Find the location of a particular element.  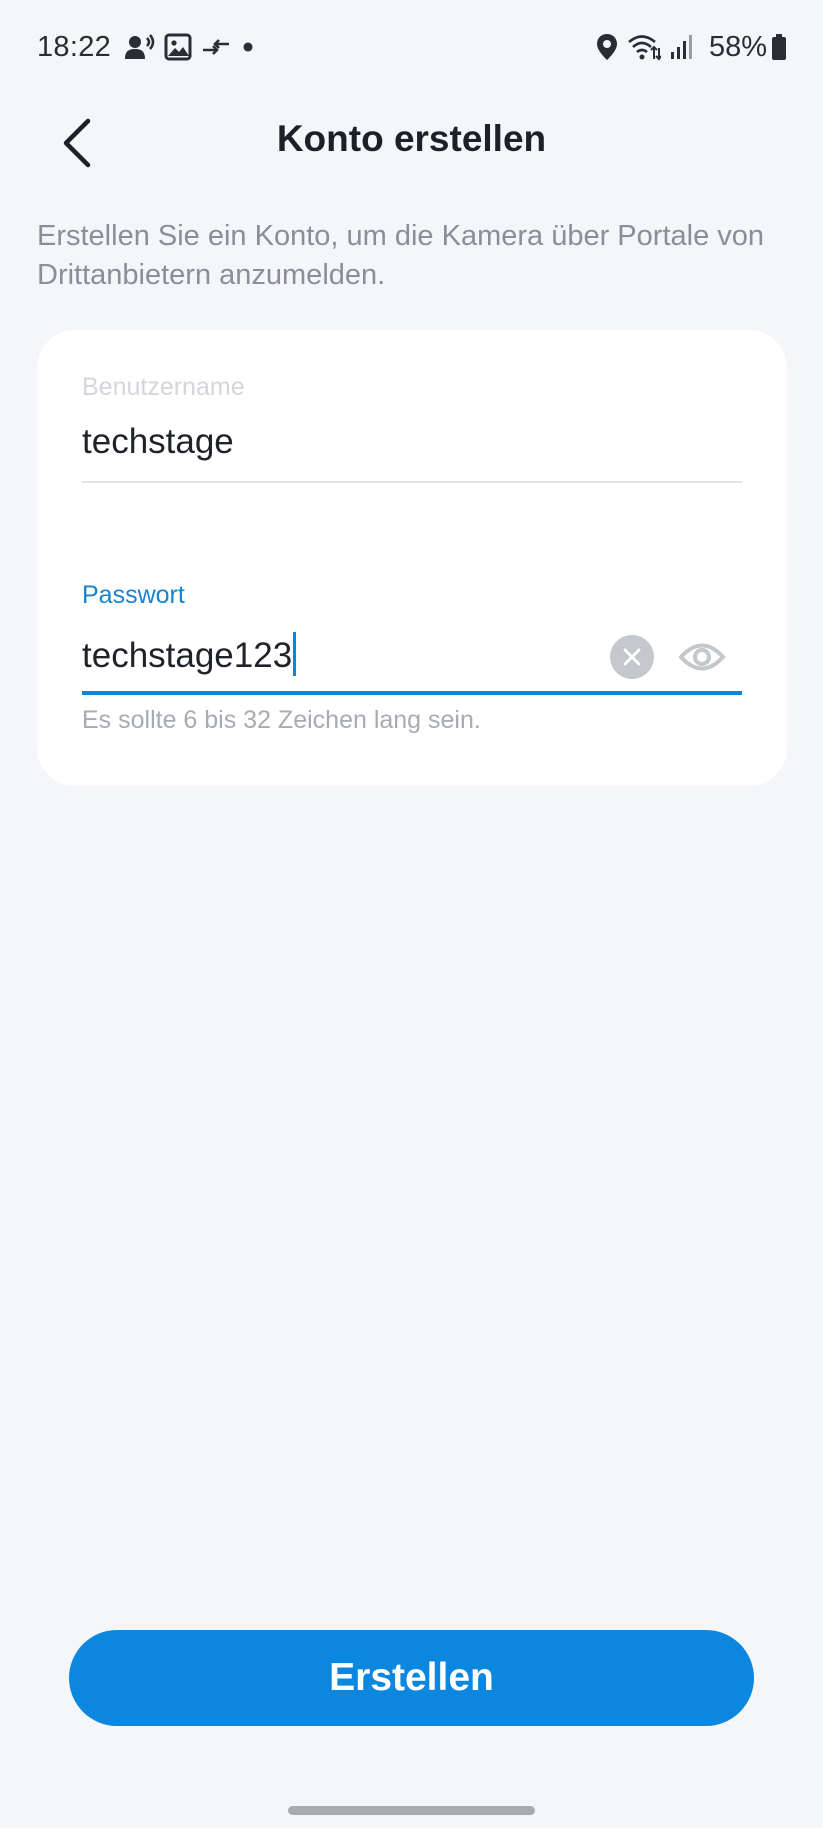

location-icon is located at coordinates (607, 47).